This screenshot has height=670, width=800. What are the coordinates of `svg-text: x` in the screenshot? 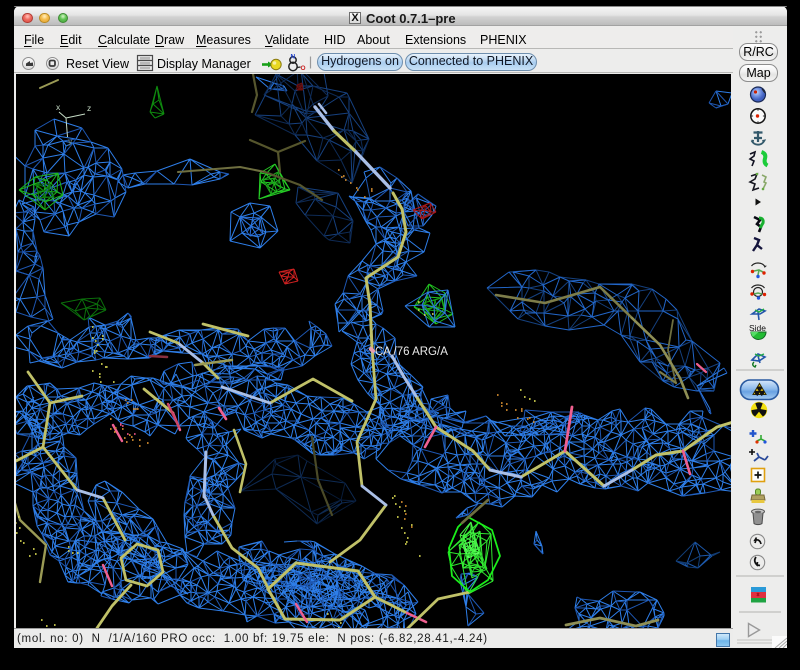 It's located at (58, 107).